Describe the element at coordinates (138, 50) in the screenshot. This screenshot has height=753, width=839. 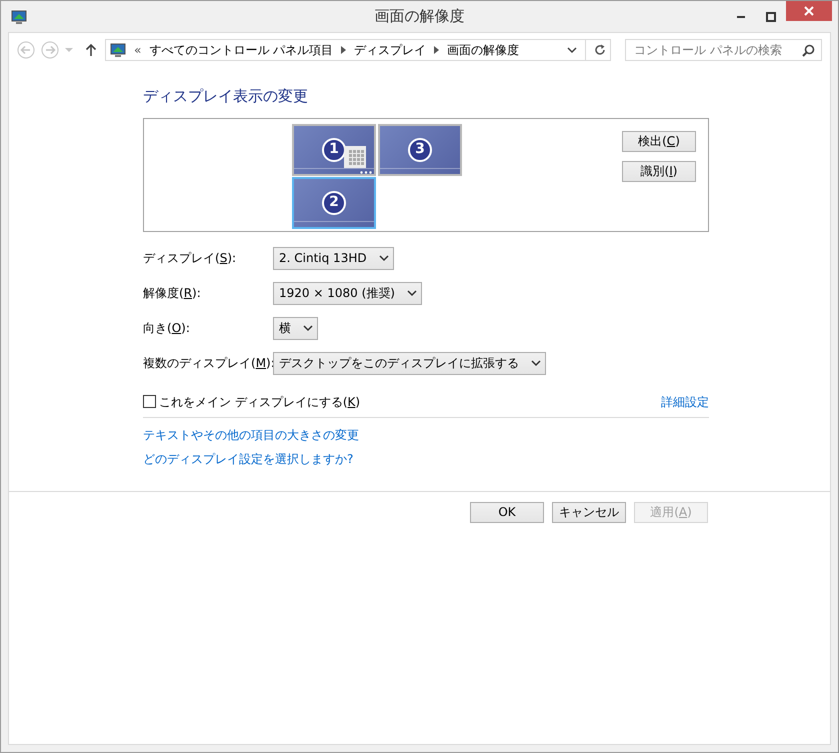
I see `overflow-chevron: «` at that location.